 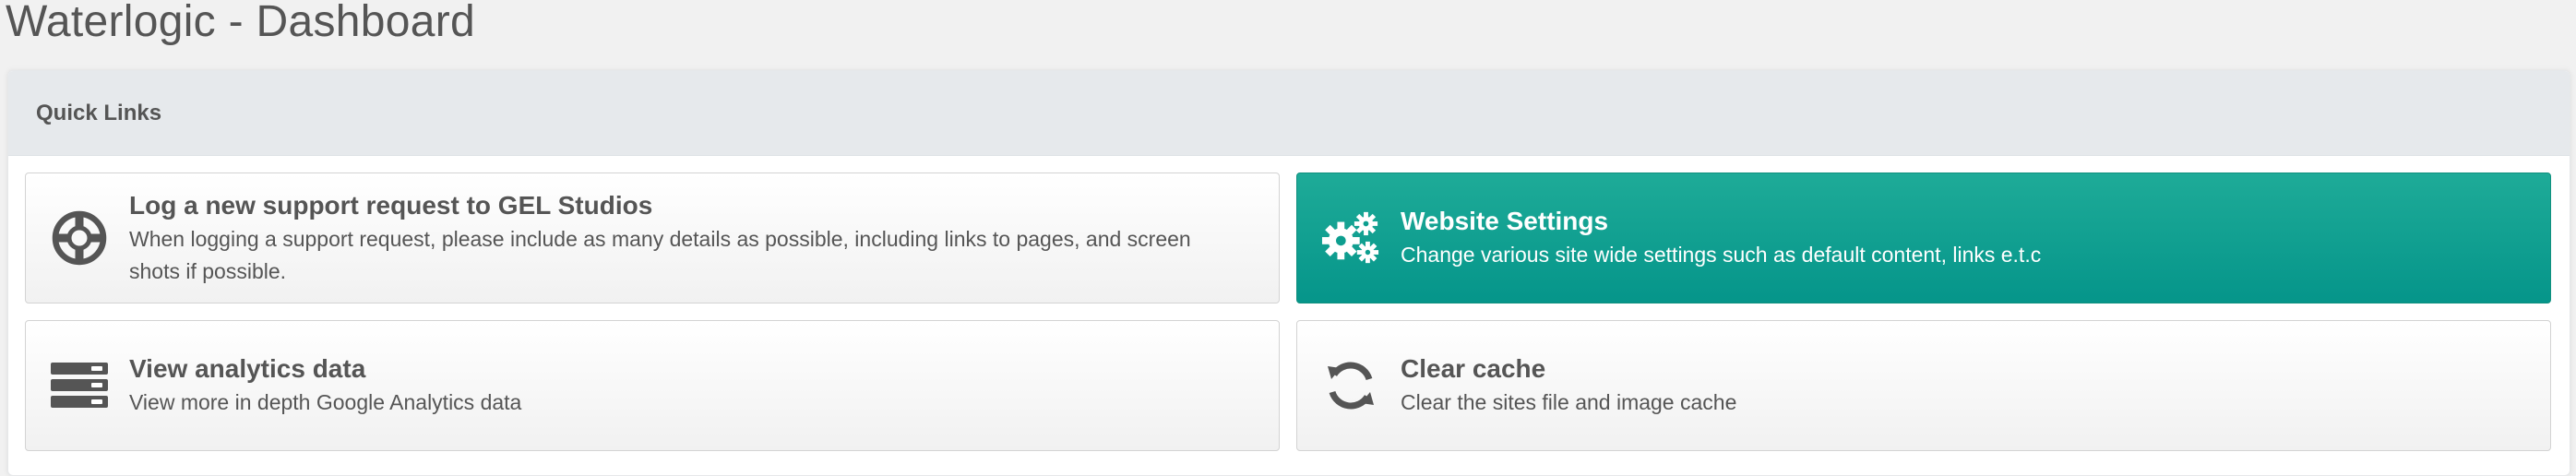 What do you see at coordinates (241, 23) in the screenshot?
I see `page-title: Waterlogic - Dashboard` at bounding box center [241, 23].